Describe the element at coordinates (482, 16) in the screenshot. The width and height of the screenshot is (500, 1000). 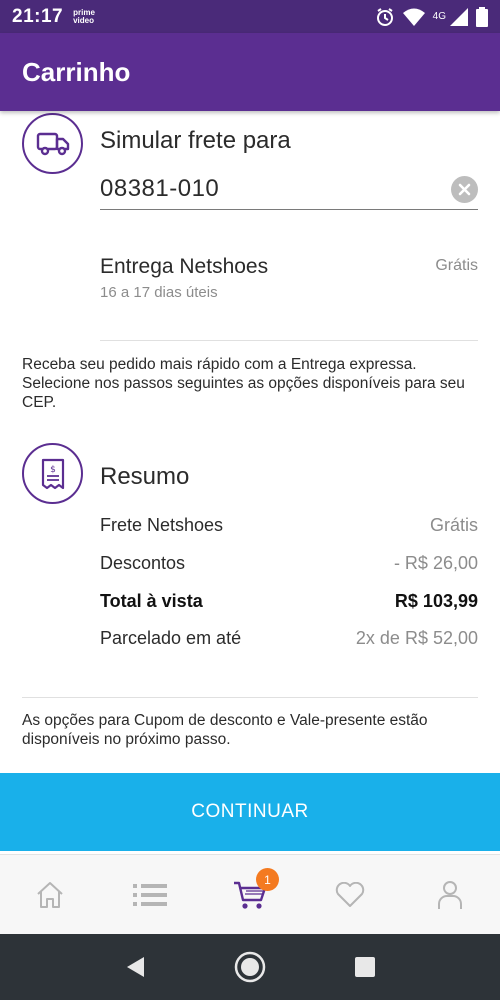
I see `battery-icon` at that location.